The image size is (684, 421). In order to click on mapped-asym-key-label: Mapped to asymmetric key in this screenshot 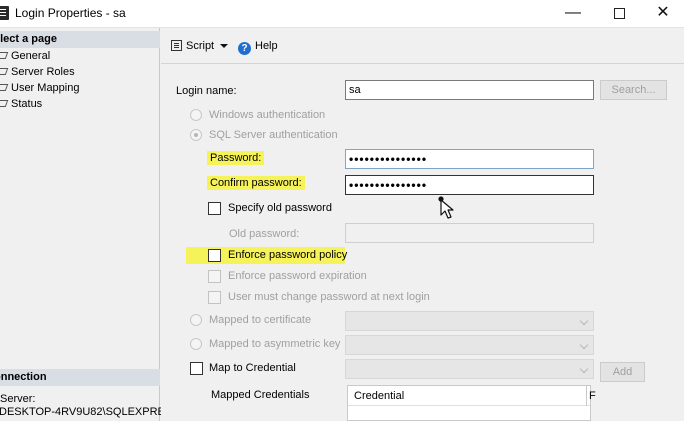, I will do `click(275, 344)`.